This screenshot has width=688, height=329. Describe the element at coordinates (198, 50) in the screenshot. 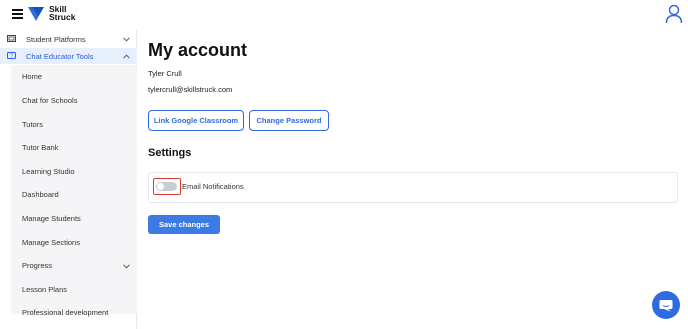

I see `page-title: My account` at that location.